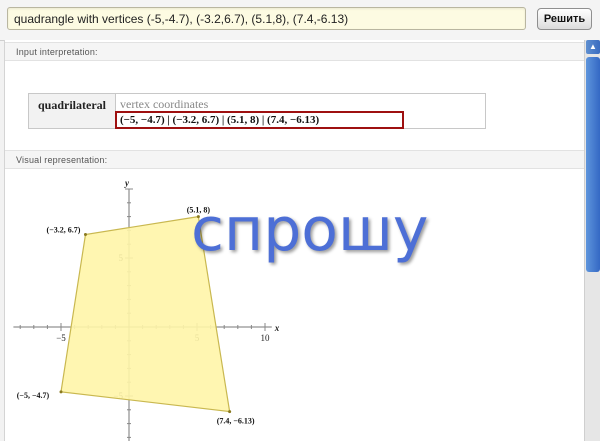  What do you see at coordinates (236, 421) in the screenshot?
I see `vertex-label: (7.4, −6.13)` at bounding box center [236, 421].